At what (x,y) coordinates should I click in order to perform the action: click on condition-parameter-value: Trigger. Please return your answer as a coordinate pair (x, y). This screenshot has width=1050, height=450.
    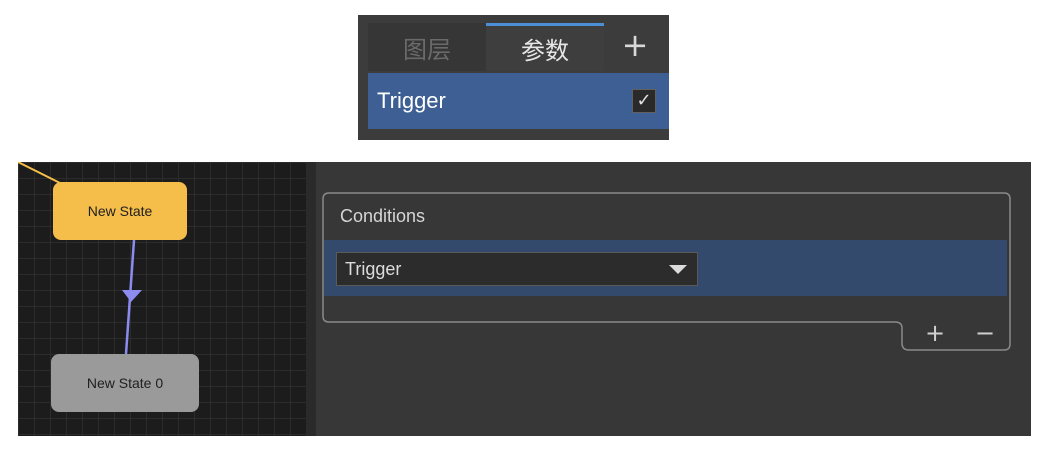
    Looking at the image, I should click on (373, 269).